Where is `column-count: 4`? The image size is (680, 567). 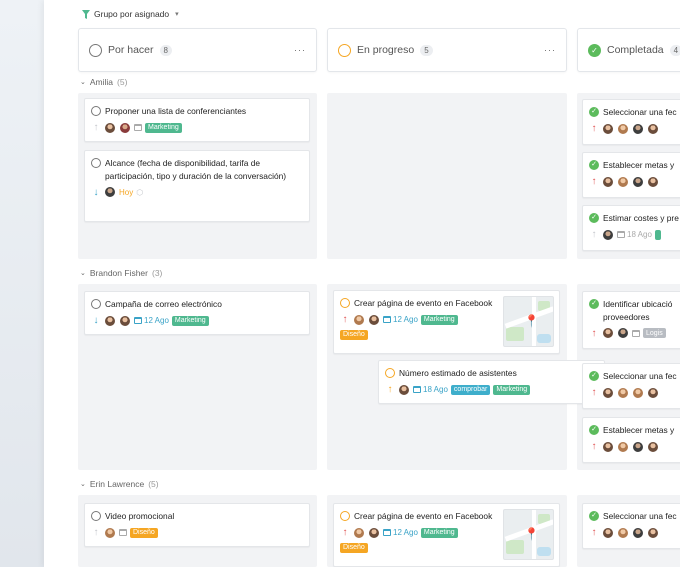 column-count: 4 is located at coordinates (674, 50).